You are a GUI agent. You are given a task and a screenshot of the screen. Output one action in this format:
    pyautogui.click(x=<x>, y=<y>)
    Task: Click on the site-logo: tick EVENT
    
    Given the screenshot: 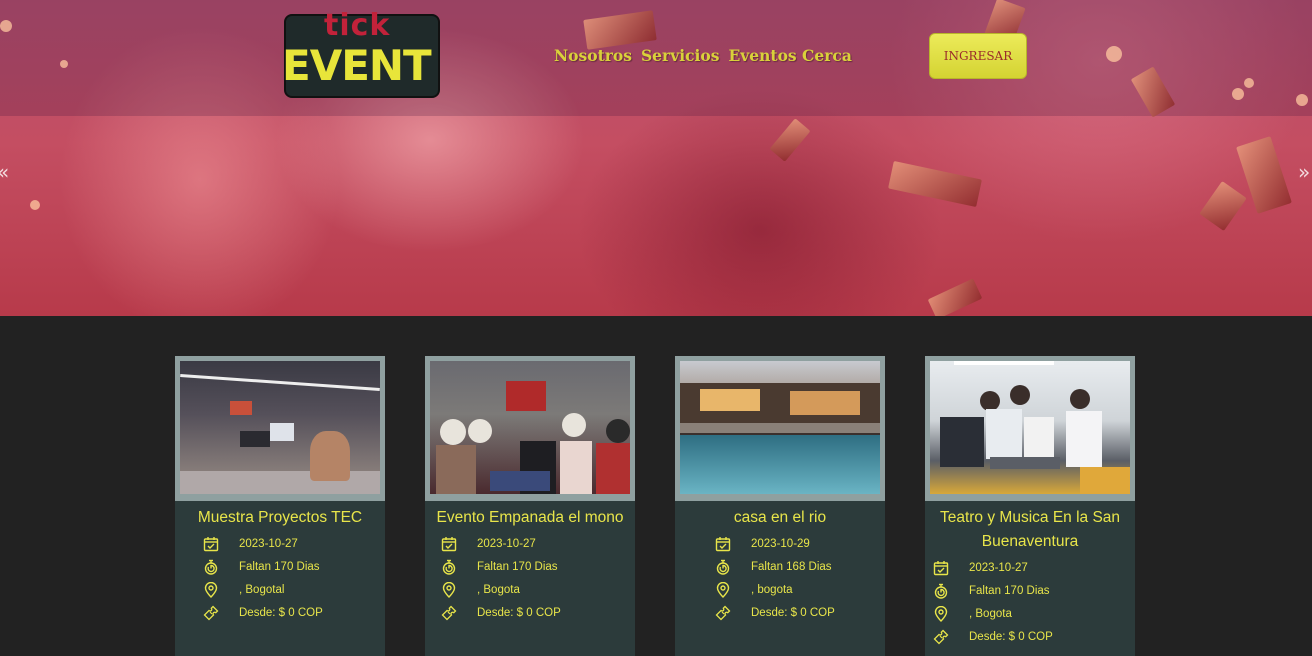 What is the action you would take?
    pyautogui.click(x=361, y=54)
    